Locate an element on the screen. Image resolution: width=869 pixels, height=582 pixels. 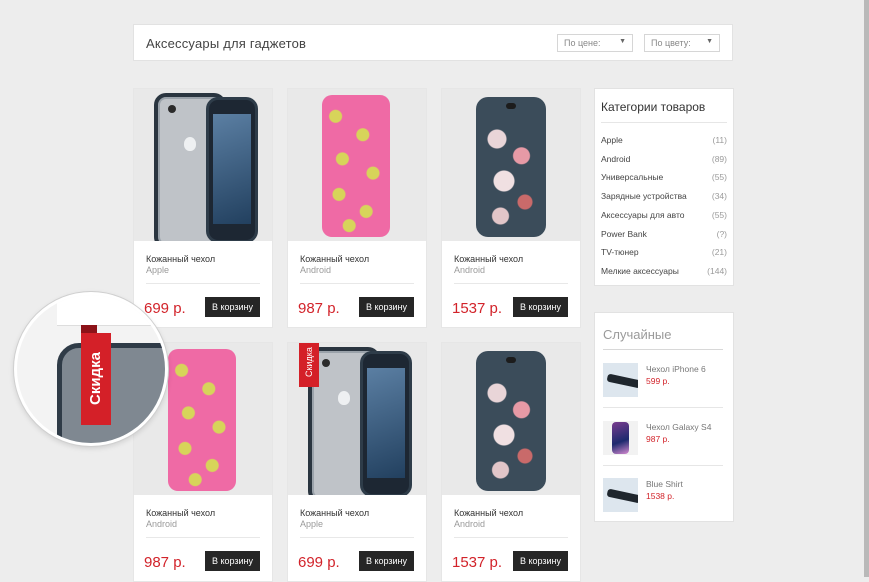
random-product-price: 1538 р. is located at coordinates (660, 496).